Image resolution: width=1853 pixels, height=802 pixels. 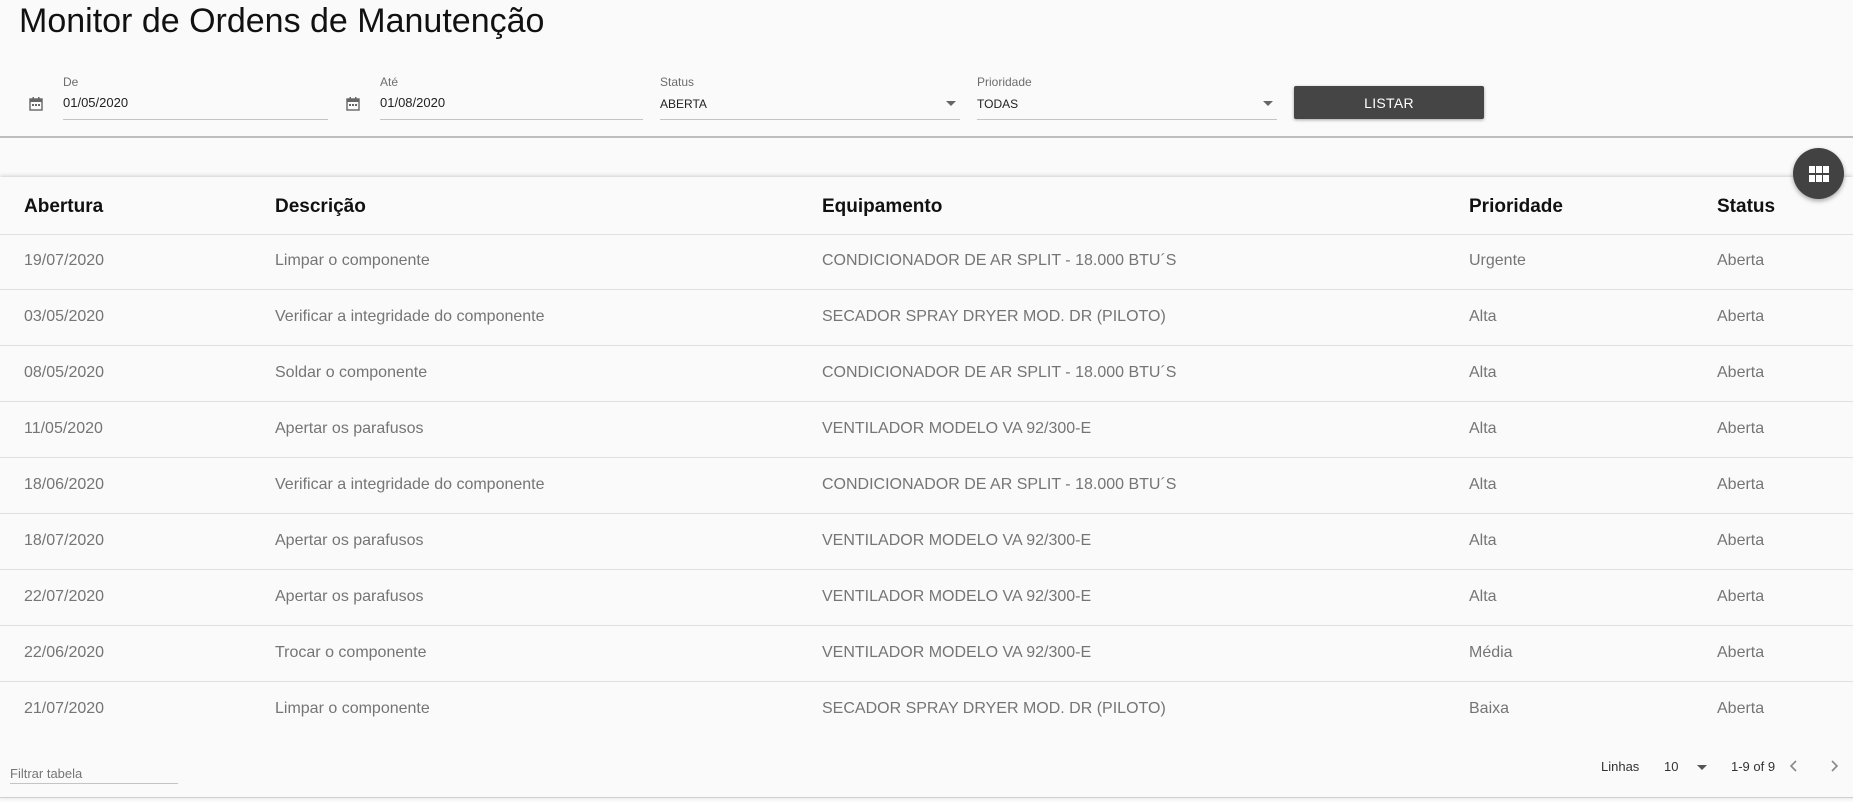 What do you see at coordinates (63, 207) in the screenshot?
I see `column-header-abertura: Abertura` at bounding box center [63, 207].